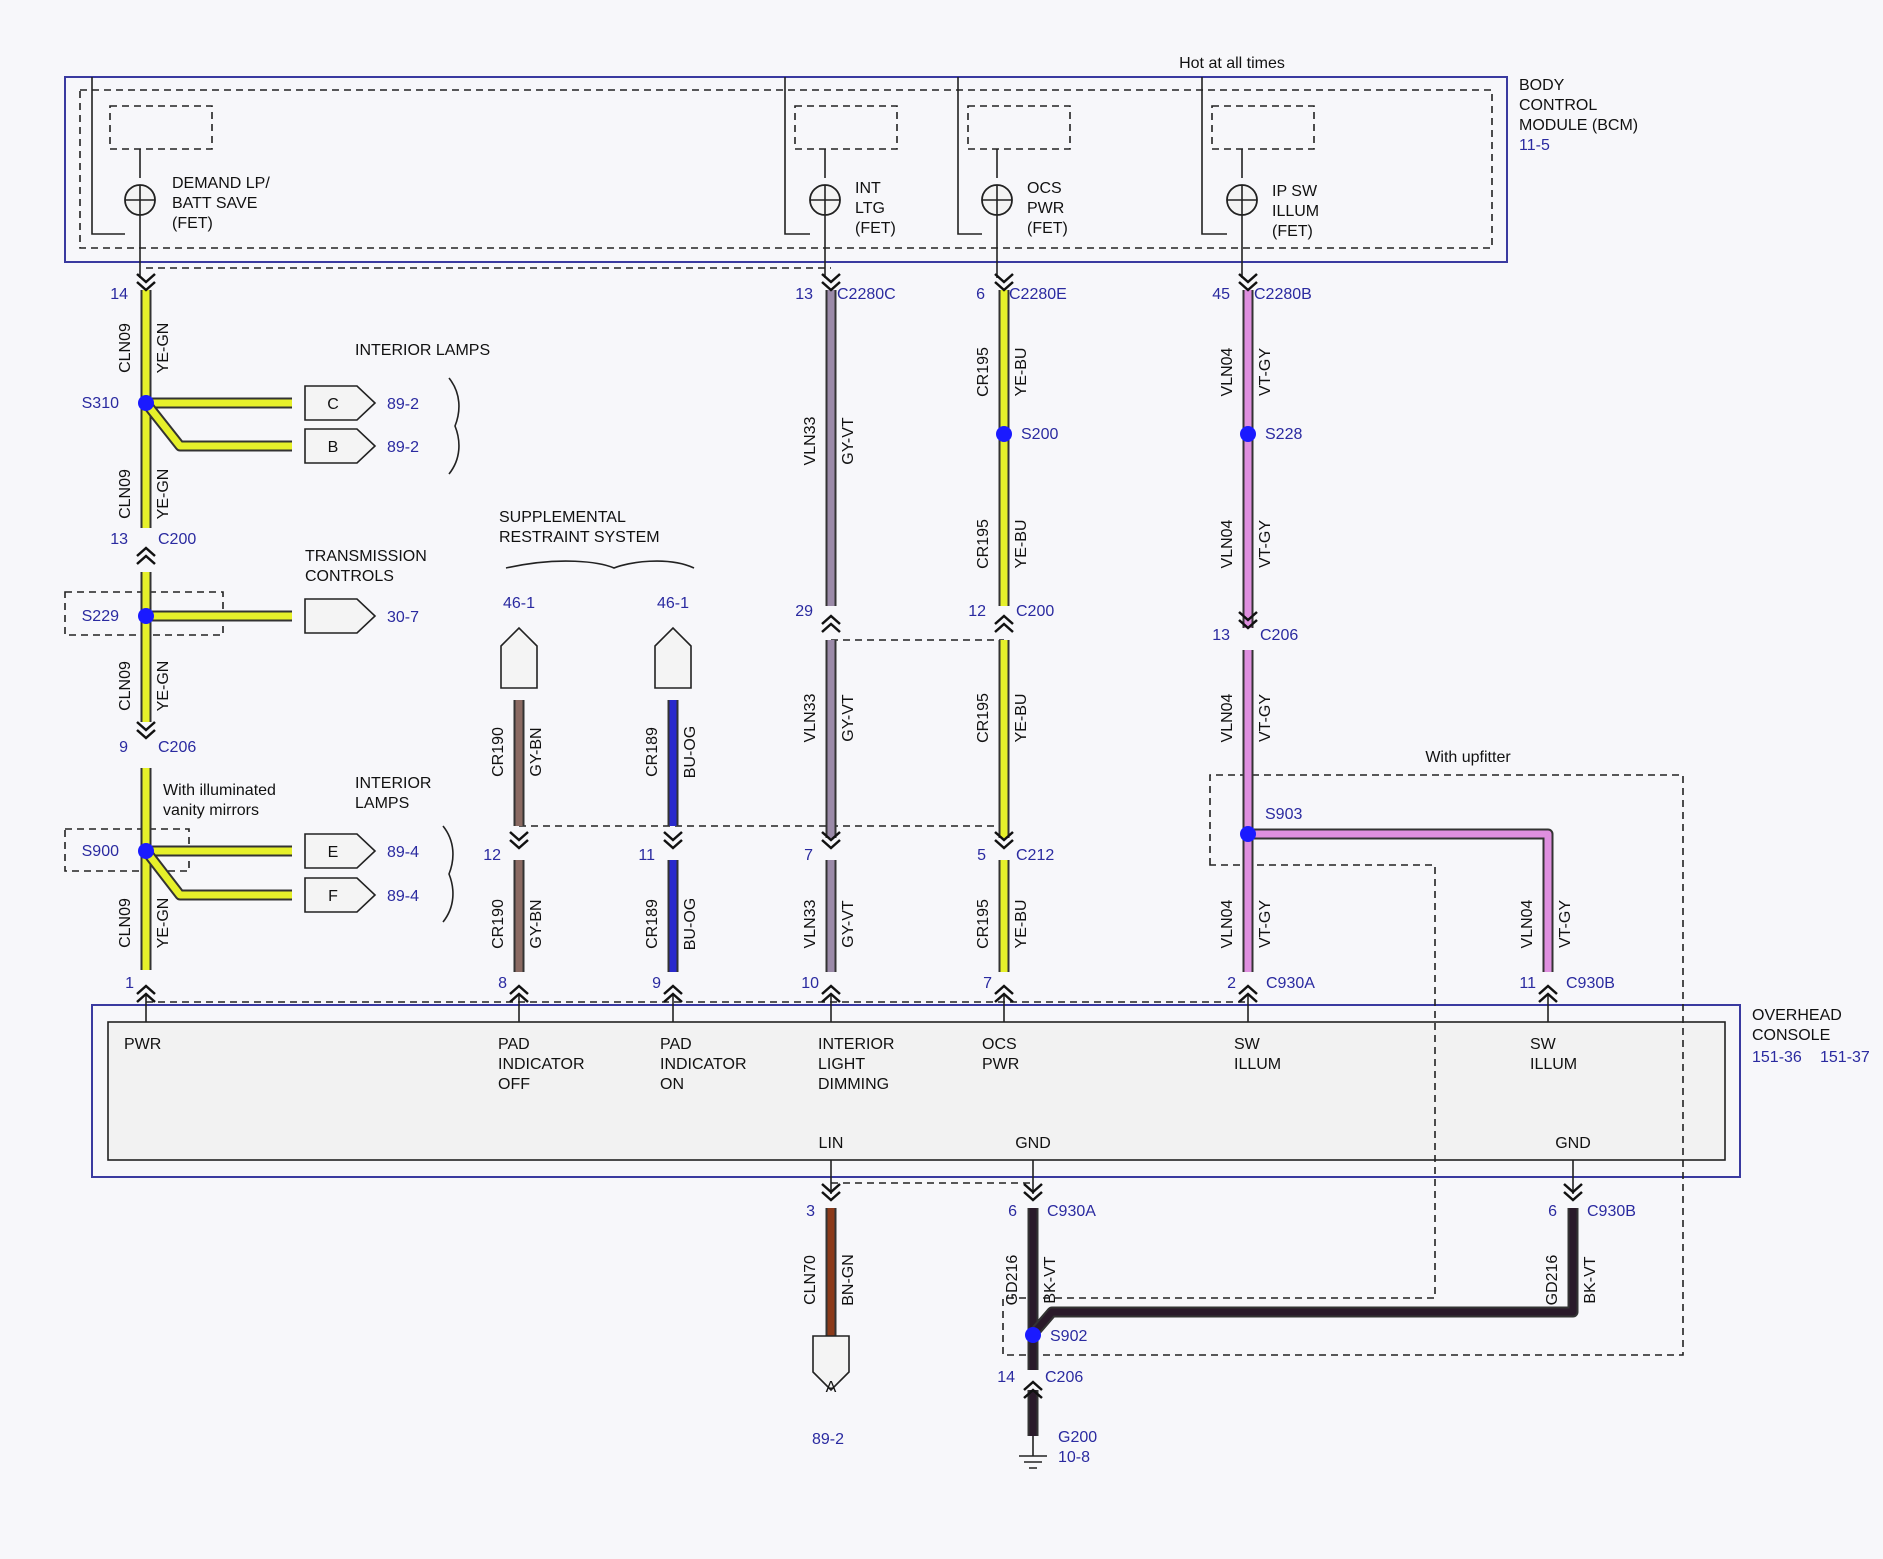  Describe the element at coordinates (1035, 611) in the screenshot. I see `connector-id: C200` at that location.